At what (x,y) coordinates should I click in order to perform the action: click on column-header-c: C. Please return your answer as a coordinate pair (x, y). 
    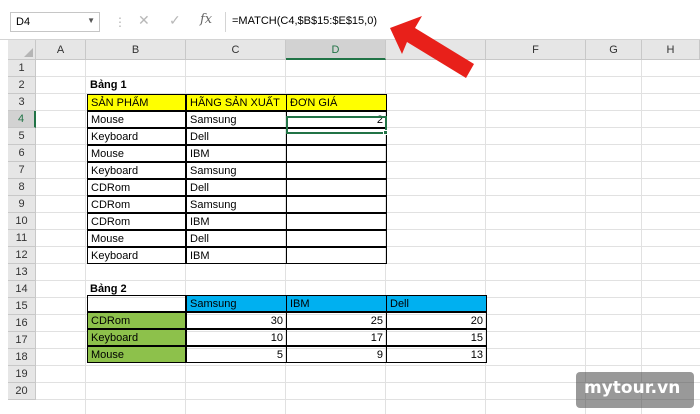
    Looking at the image, I should click on (236, 50).